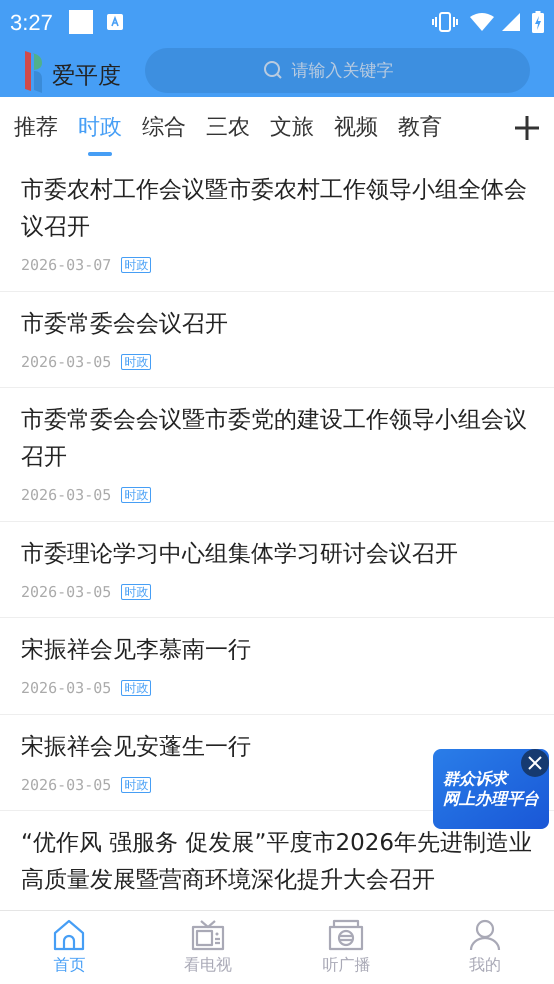 Image resolution: width=554 pixels, height=984 pixels. I want to click on signal-icon, so click(511, 22).